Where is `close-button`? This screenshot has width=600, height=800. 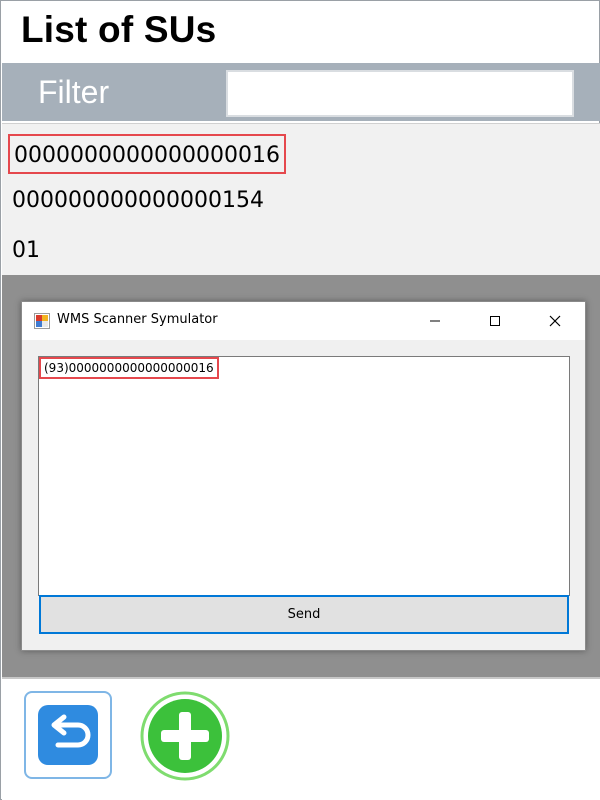
close-button is located at coordinates (555, 321).